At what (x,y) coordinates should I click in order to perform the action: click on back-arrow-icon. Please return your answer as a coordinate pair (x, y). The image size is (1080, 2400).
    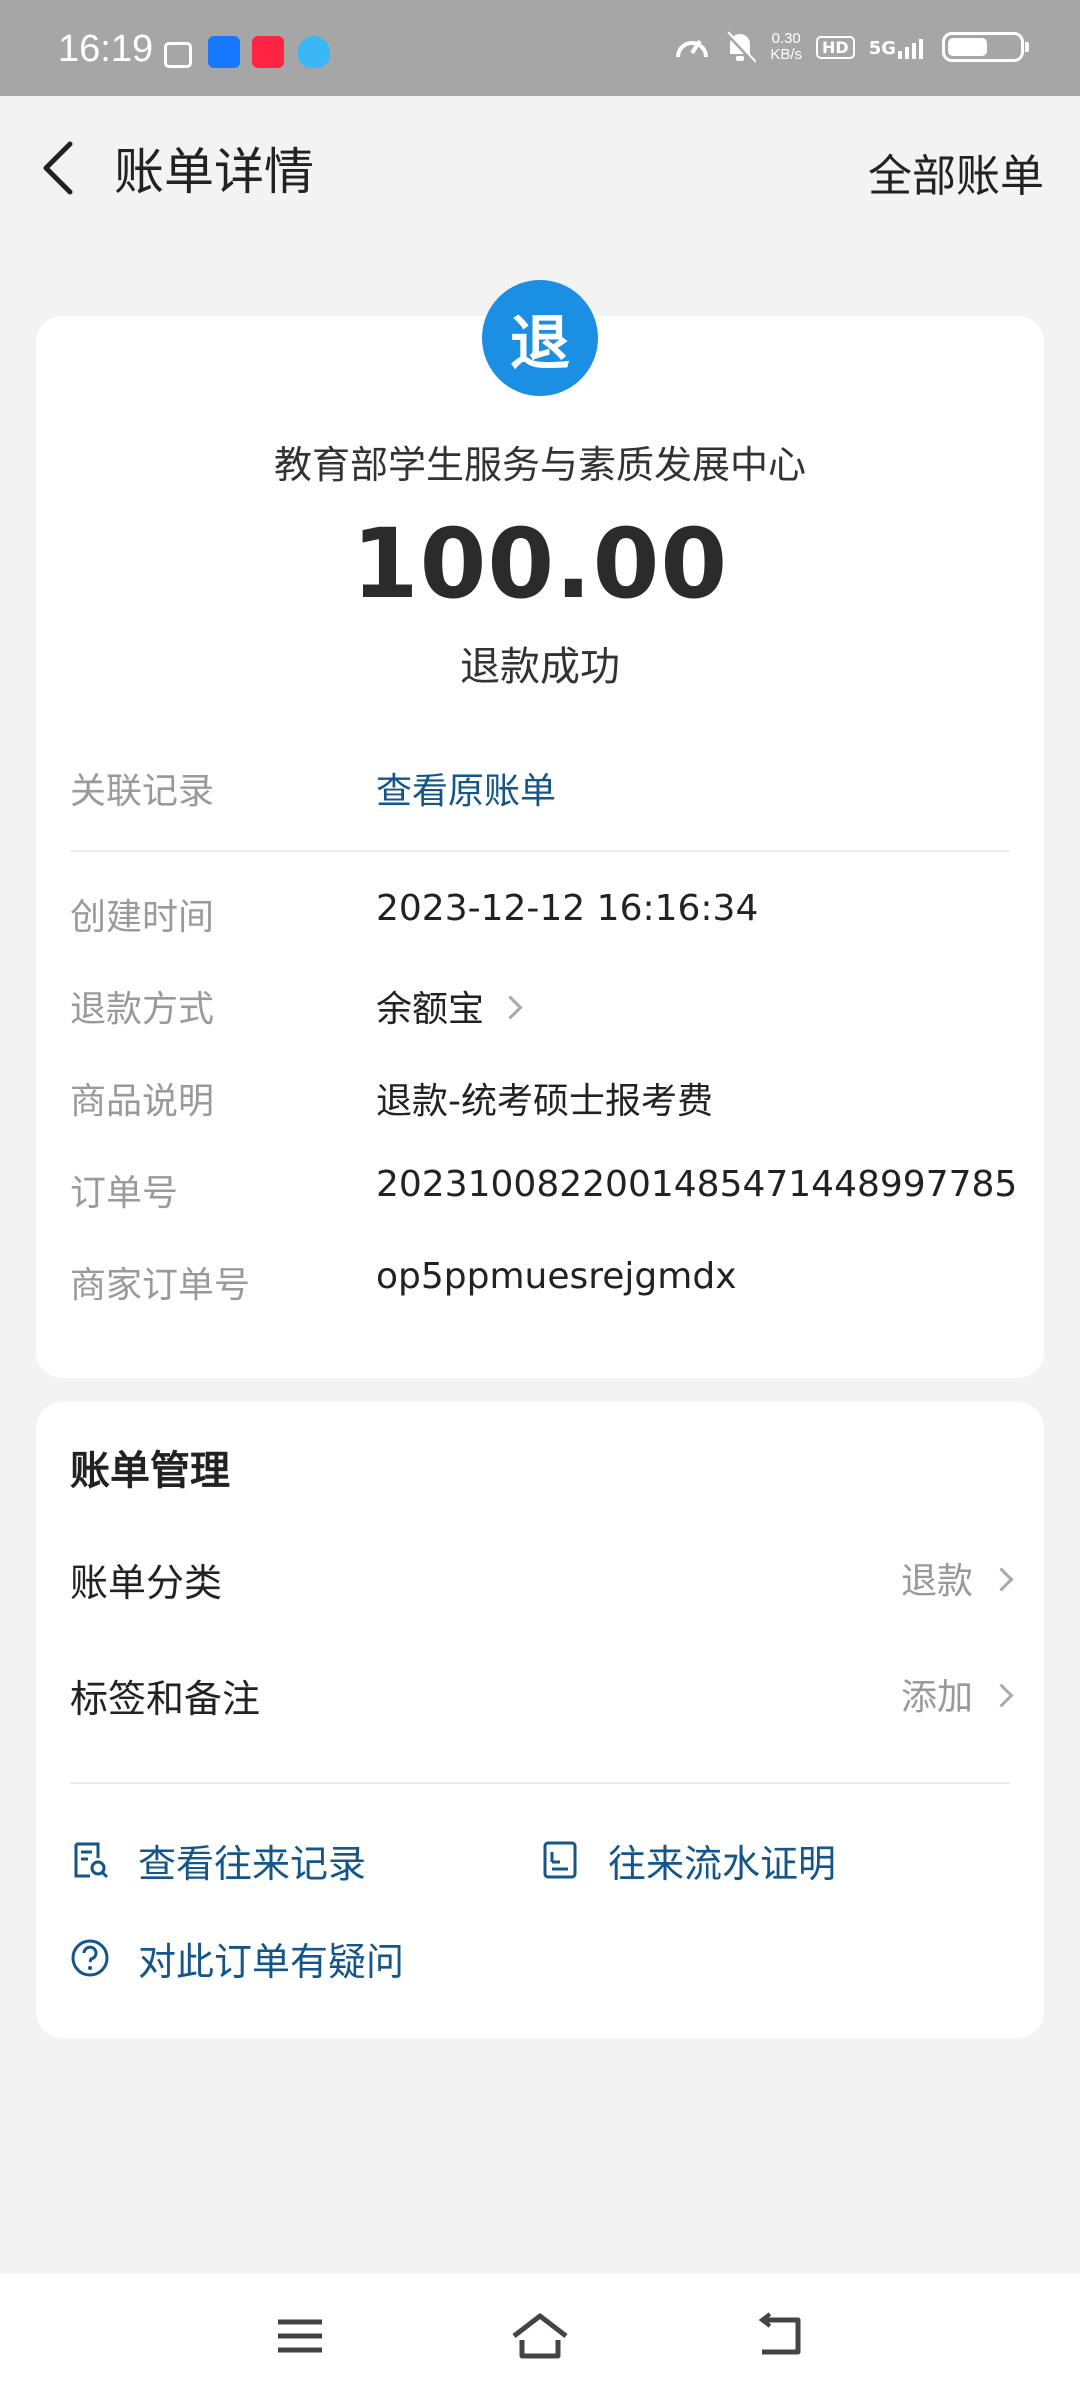
    Looking at the image, I should click on (58, 168).